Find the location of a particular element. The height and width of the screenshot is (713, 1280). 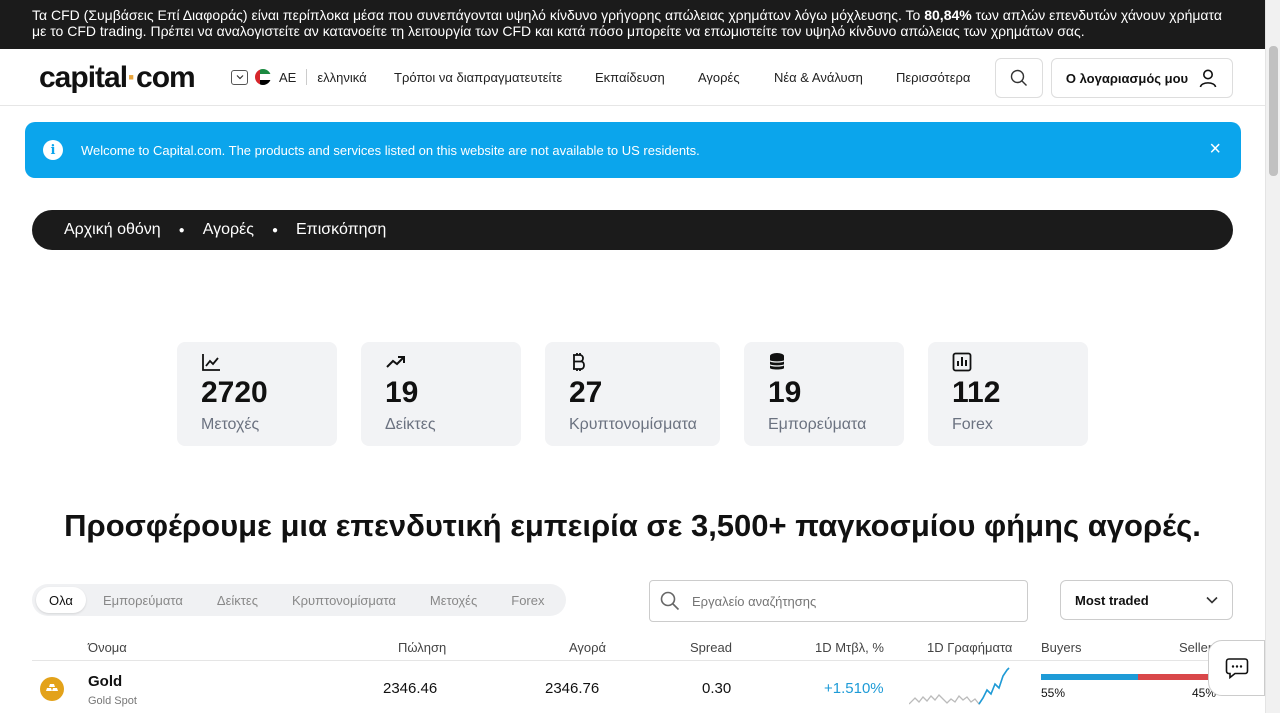

breadcrumb-overview: Επισκόπηση is located at coordinates (341, 229).